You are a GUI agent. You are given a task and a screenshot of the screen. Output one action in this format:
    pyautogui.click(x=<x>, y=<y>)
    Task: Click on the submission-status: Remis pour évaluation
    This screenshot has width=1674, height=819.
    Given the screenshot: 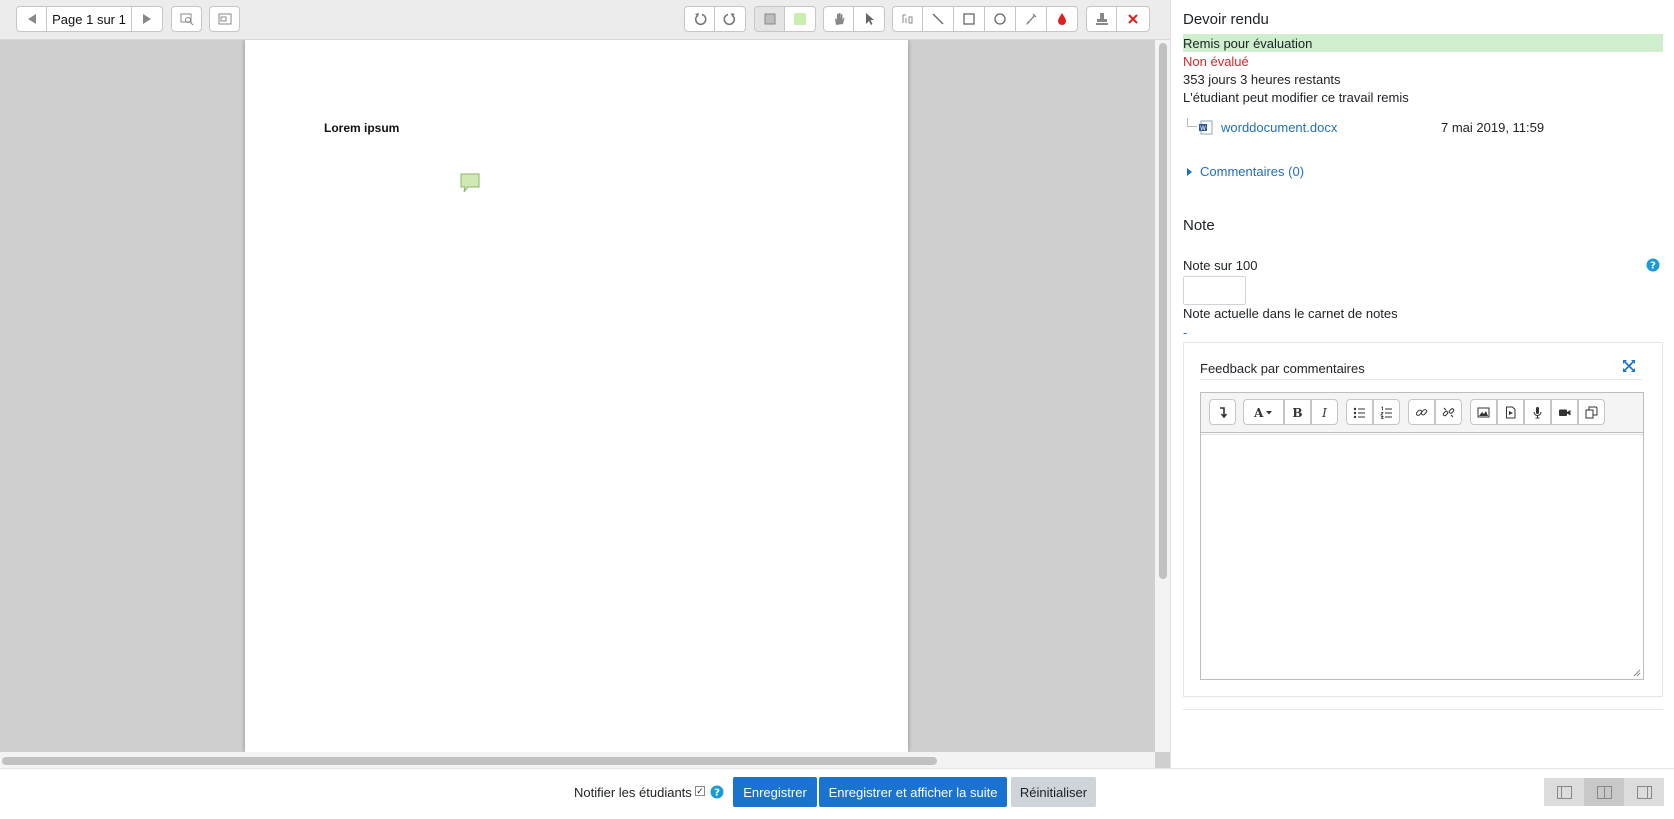 What is the action you would take?
    pyautogui.click(x=1423, y=43)
    